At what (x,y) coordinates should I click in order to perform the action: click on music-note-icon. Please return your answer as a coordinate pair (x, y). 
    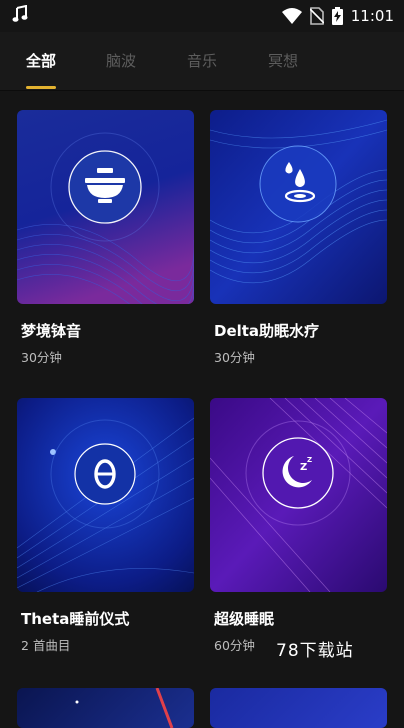
    Looking at the image, I should click on (20, 15).